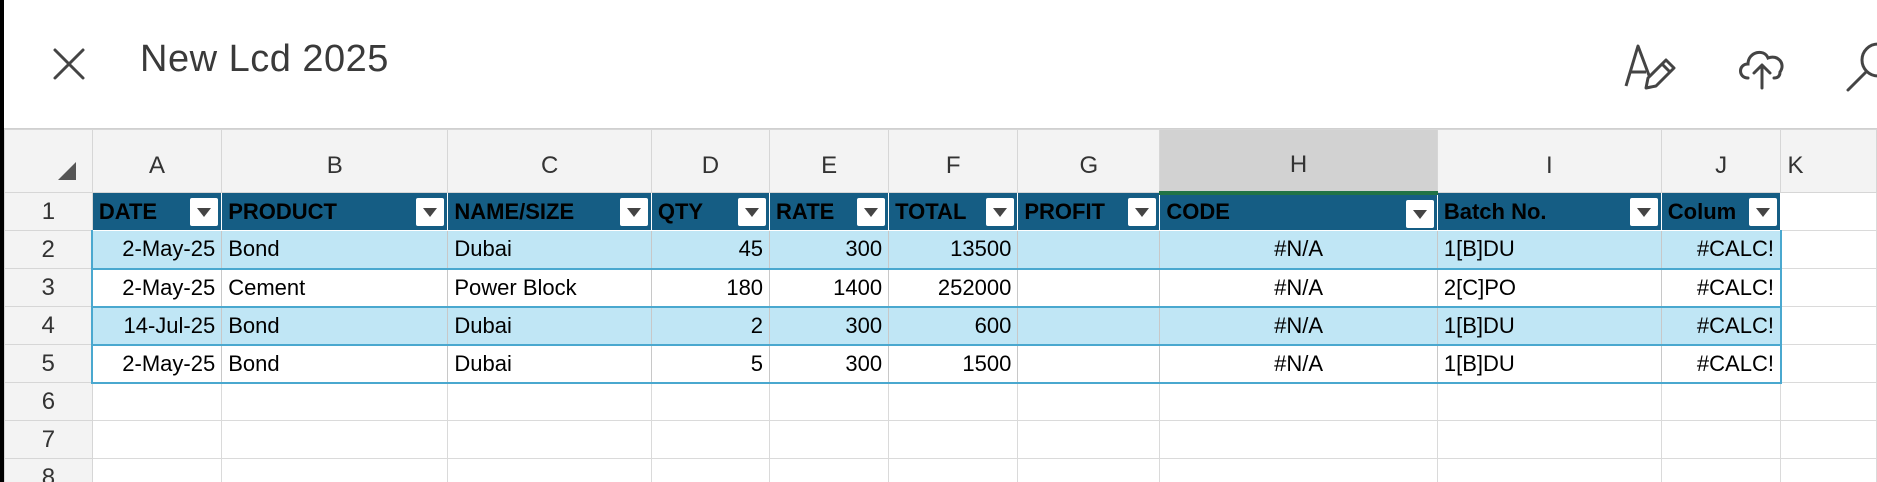 The width and height of the screenshot is (1877, 482). I want to click on row-header: 4, so click(48, 325).